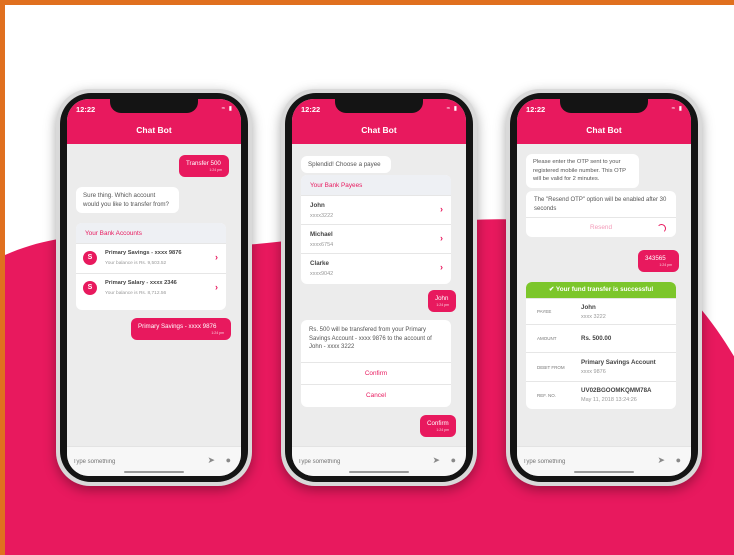  Describe the element at coordinates (203, 163) in the screenshot. I see `message-text: Transfer 500` at that location.